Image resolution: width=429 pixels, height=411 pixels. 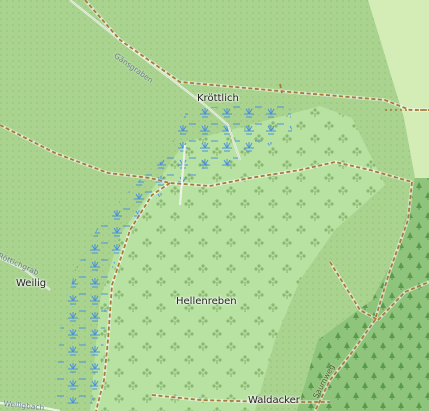 What do you see at coordinates (206, 301) in the screenshot?
I see `place-label-hellenreben: Hellenreben` at bounding box center [206, 301].